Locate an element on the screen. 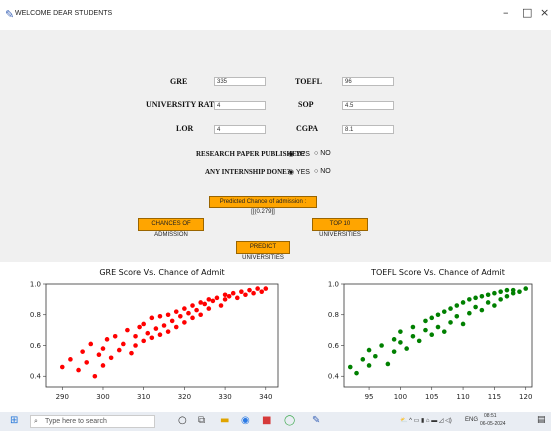 The width and height of the screenshot is (551, 431). plot-frame is located at coordinates (438, 335).